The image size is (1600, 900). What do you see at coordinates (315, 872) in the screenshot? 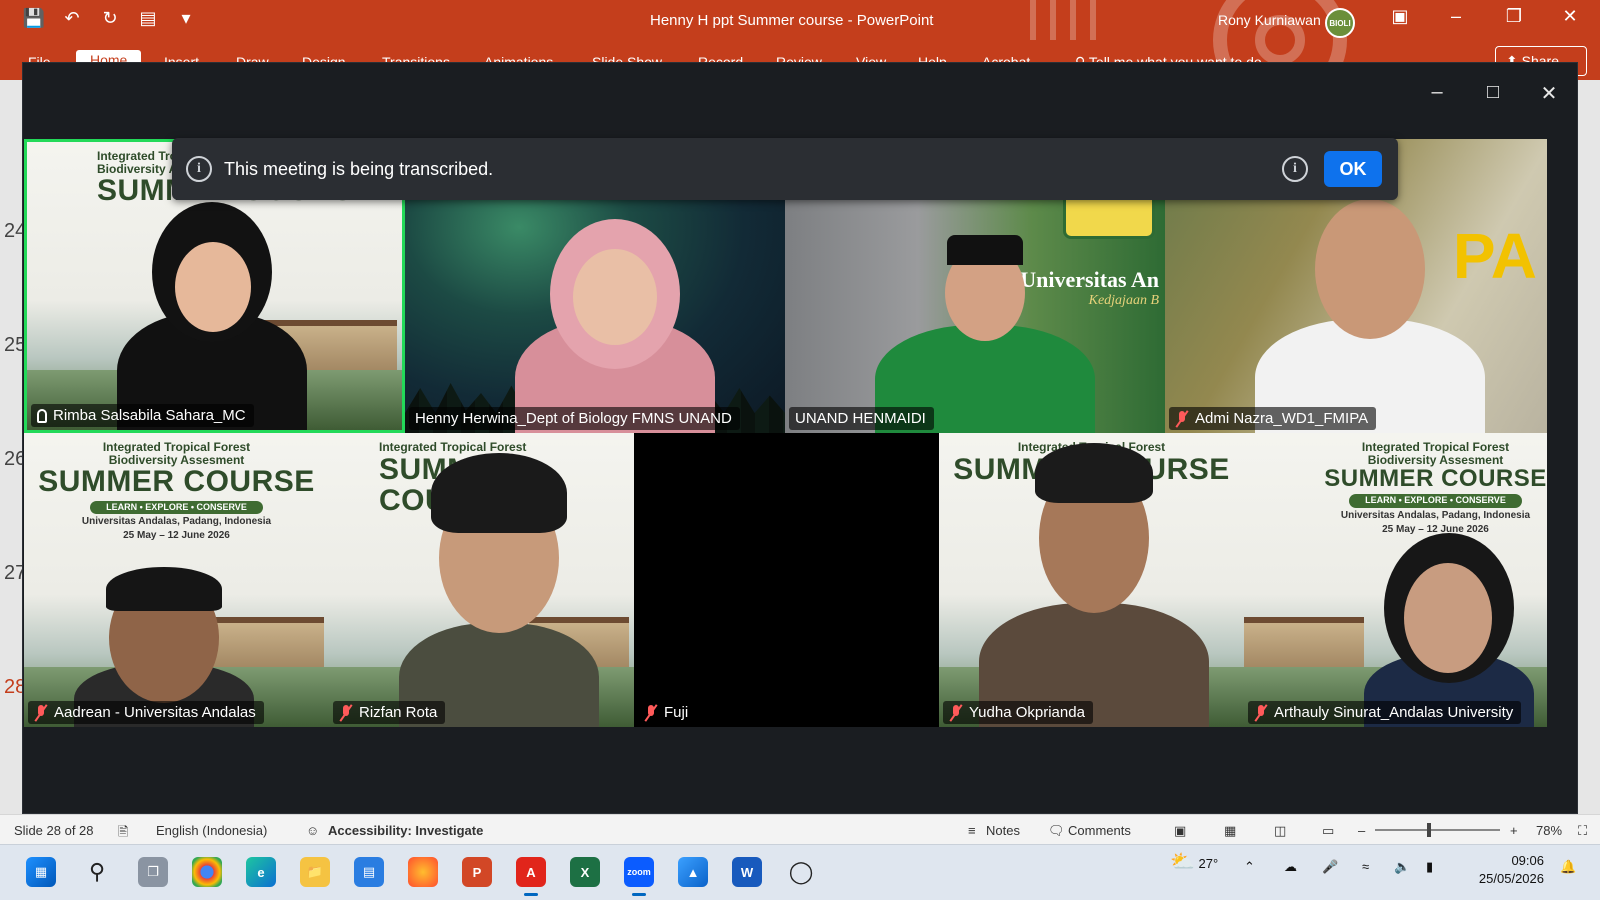
I see `file-explorer-icon: 📁` at bounding box center [315, 872].